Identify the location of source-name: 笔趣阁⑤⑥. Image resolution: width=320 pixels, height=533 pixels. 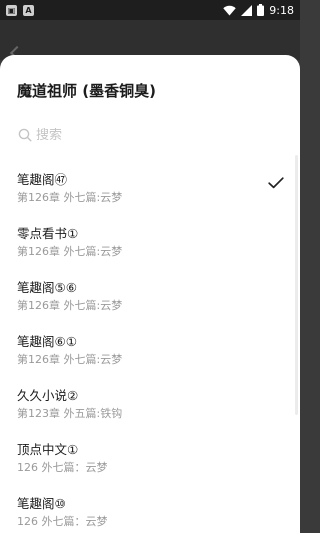
(47, 287).